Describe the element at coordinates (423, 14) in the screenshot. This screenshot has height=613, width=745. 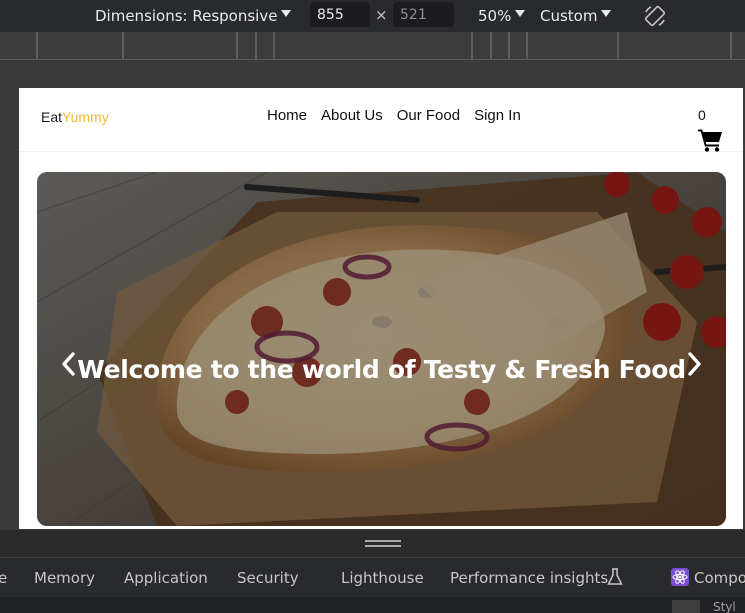
I see `height-input: 521` at that location.